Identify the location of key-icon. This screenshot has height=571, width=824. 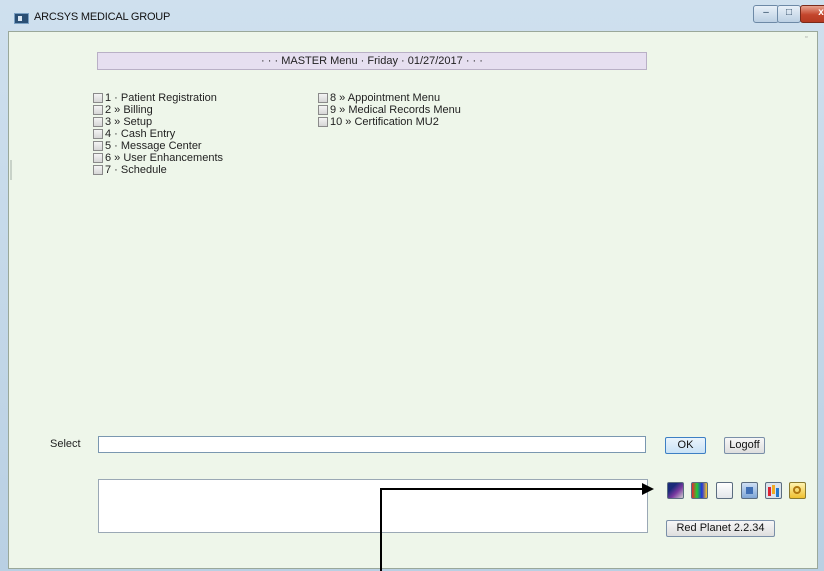
(797, 490).